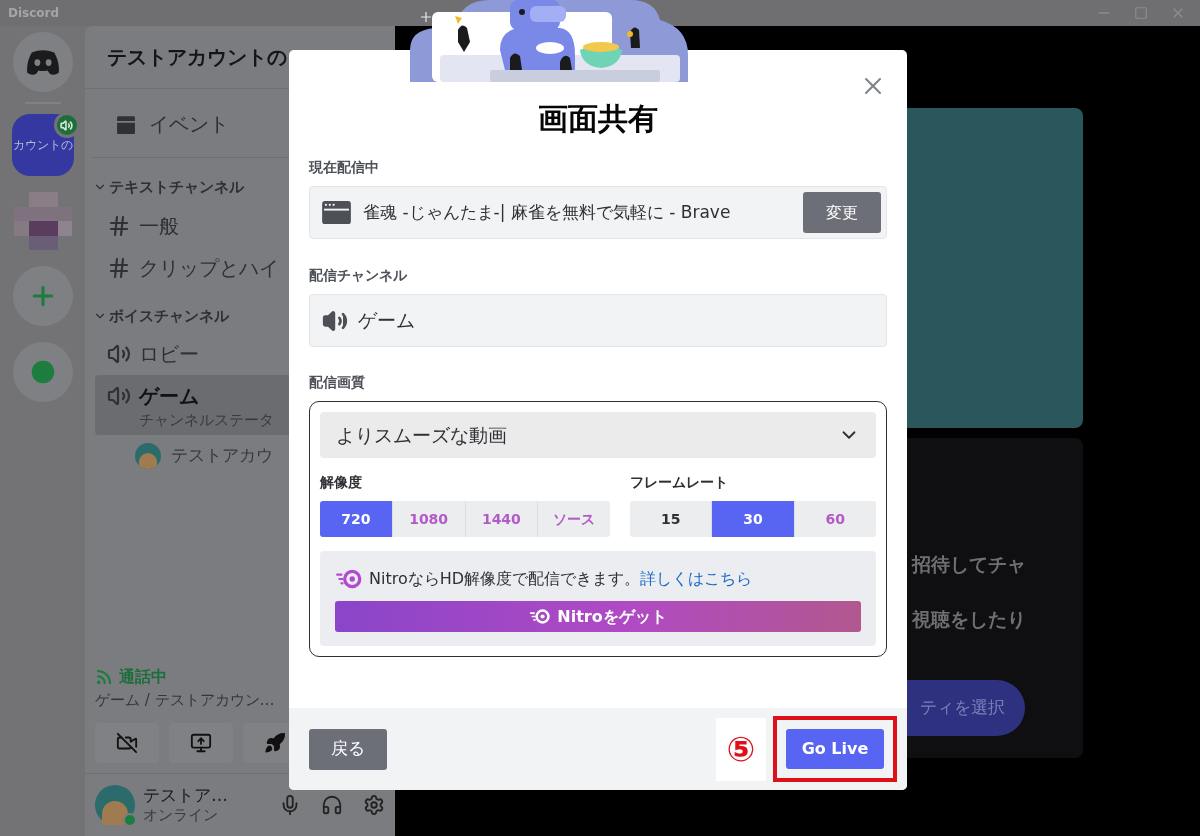 This screenshot has width=1200, height=836. I want to click on channel-name: ゲーム, so click(386, 321).